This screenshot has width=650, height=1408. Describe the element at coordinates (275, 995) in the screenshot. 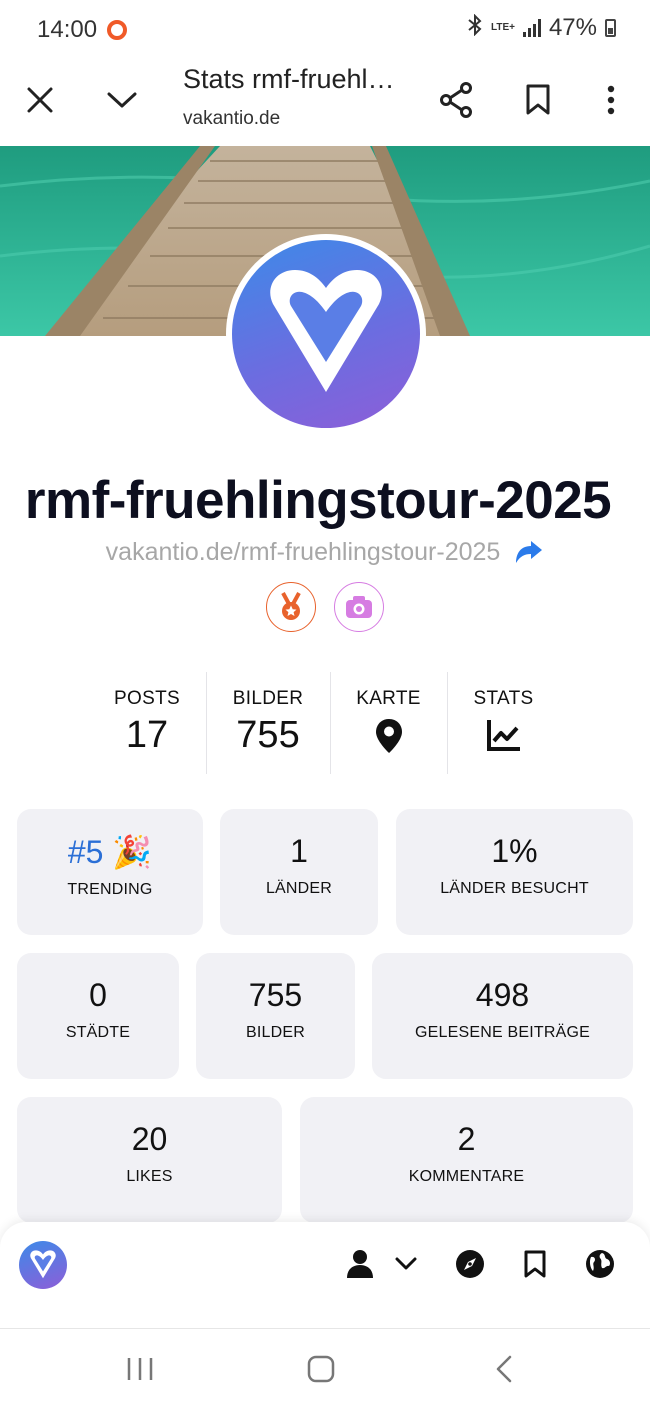

I see `card-value: 755` at that location.